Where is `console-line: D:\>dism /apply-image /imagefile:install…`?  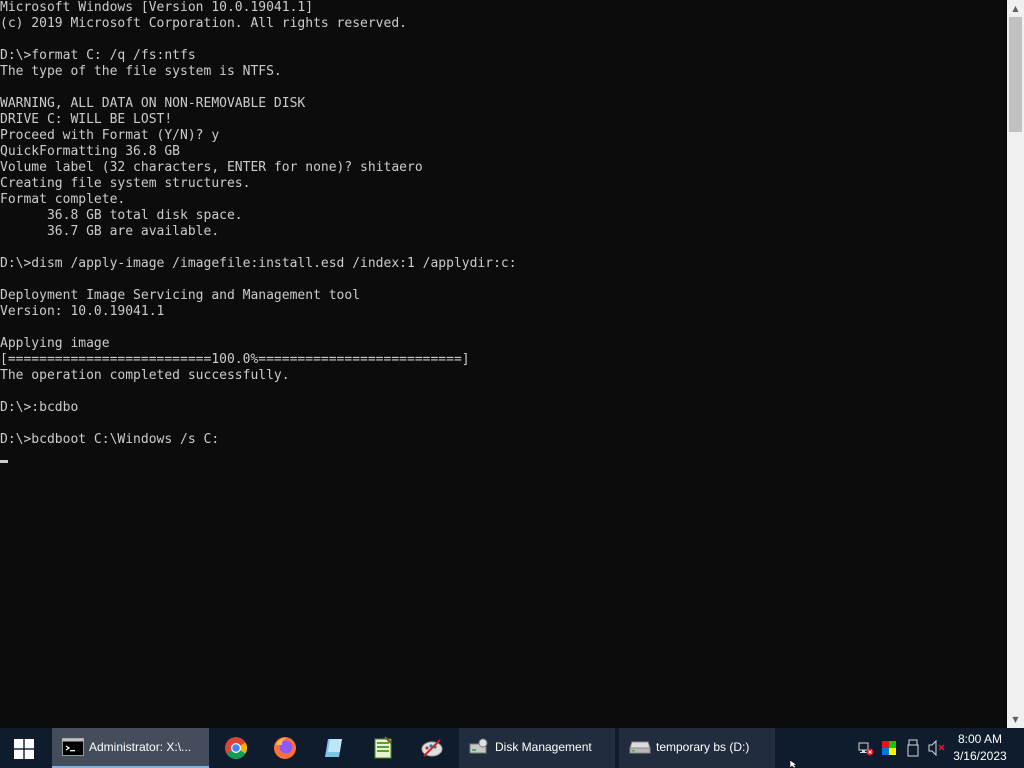 console-line: D:\>dism /apply-image /imagefile:install… is located at coordinates (258, 263).